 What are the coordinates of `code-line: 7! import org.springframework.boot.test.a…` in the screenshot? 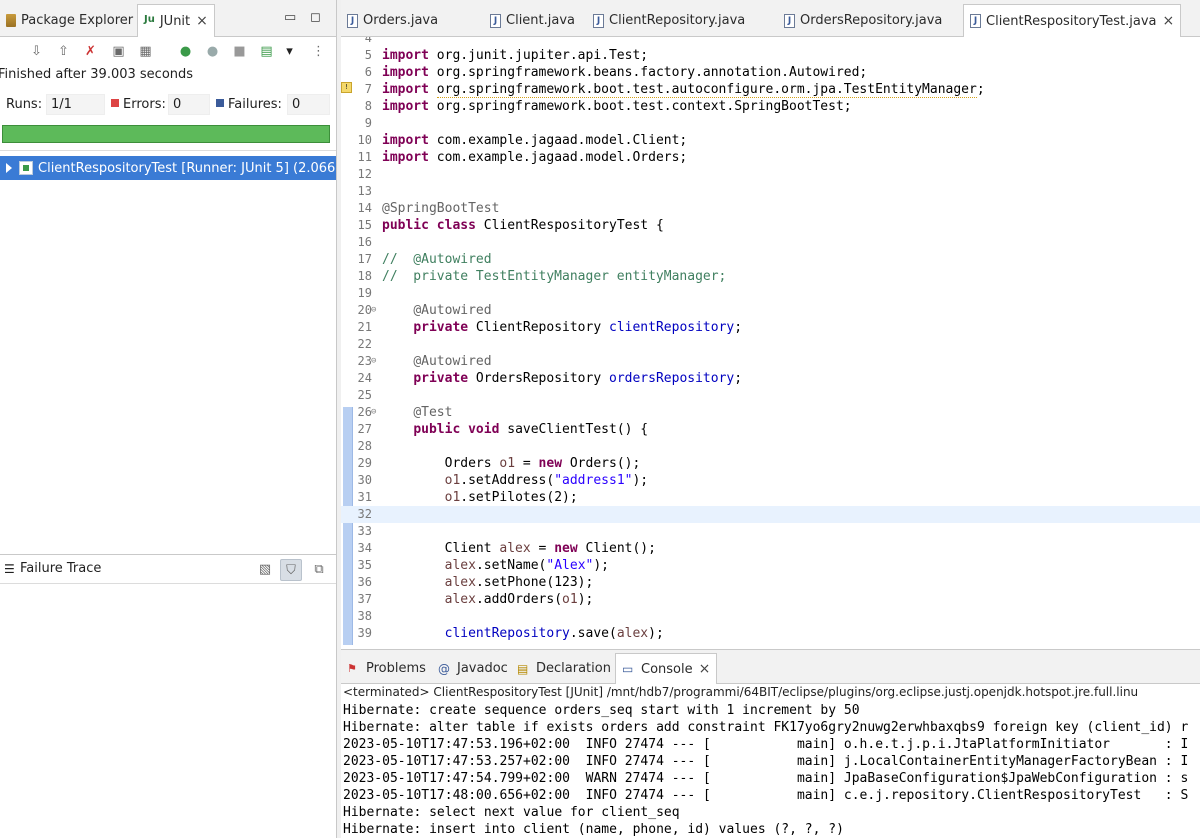 It's located at (770, 89).